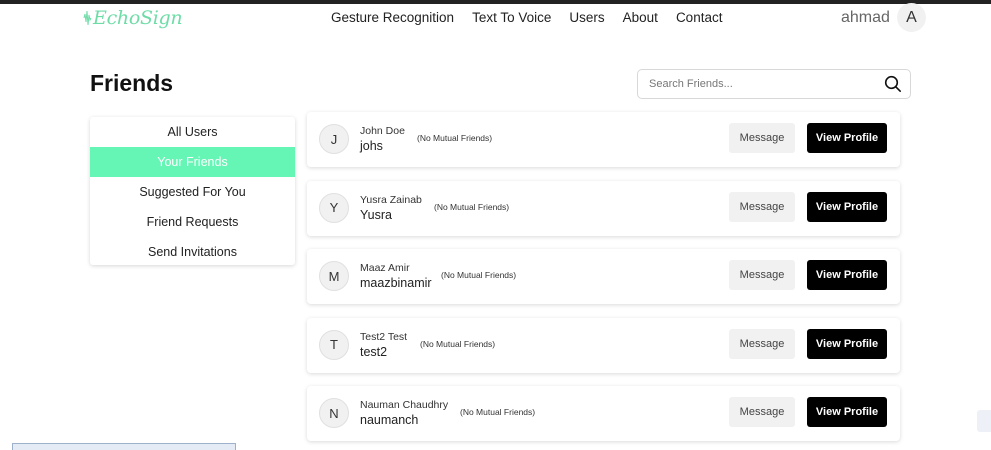 This screenshot has width=991, height=450. I want to click on sidebar-item-all-users: All Users, so click(192, 132).